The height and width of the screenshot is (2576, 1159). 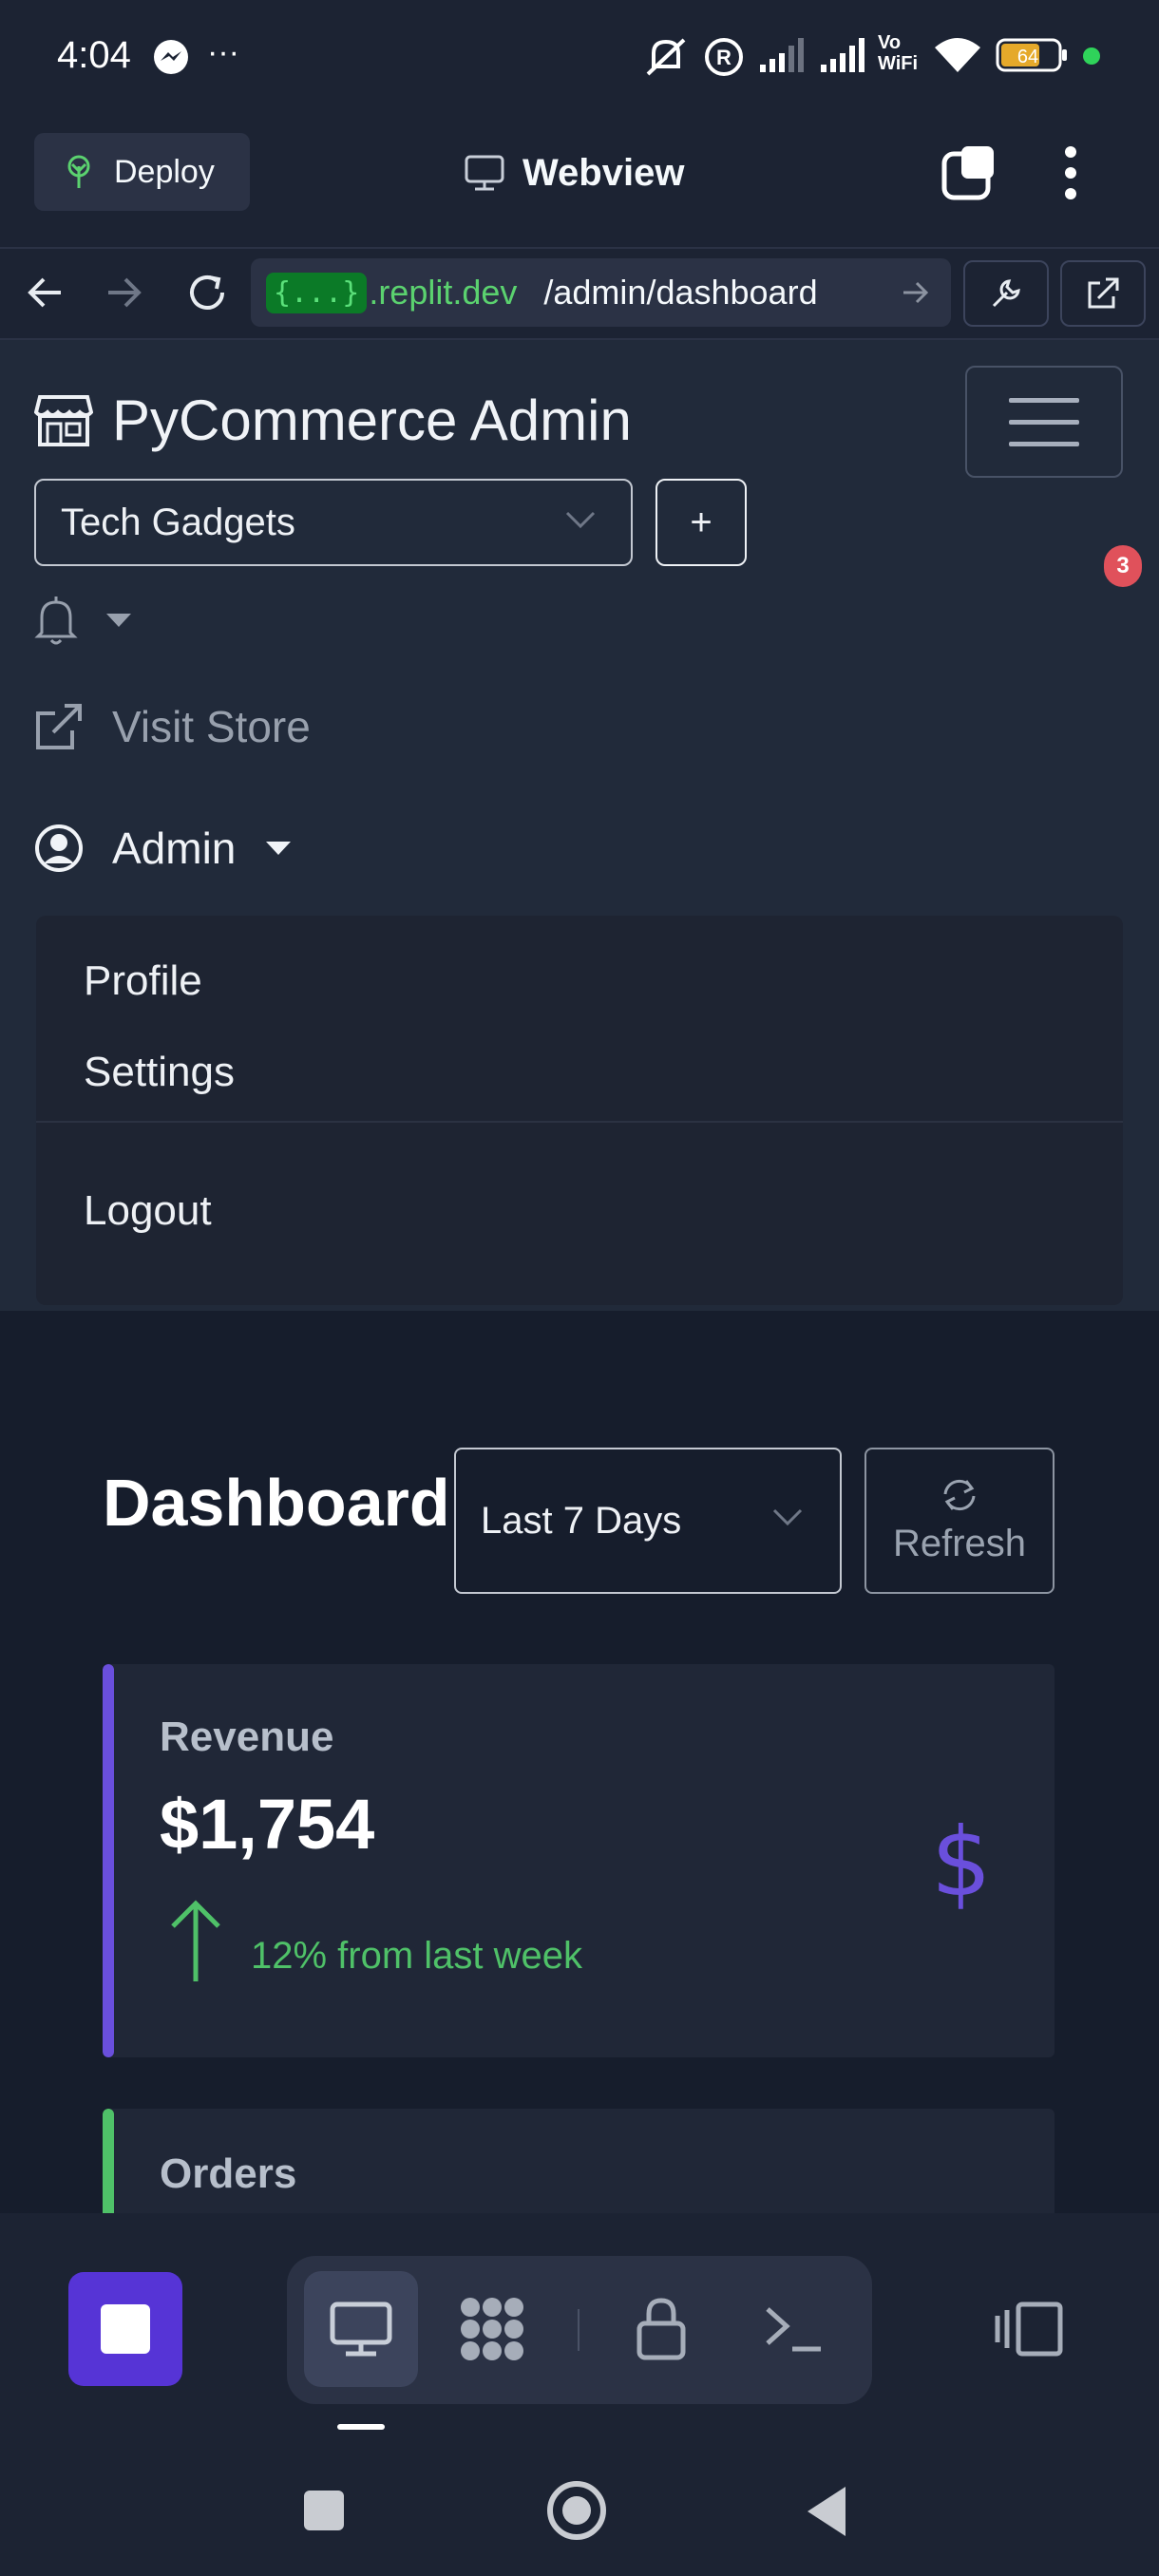 I want to click on card-label: Revenue, so click(x=247, y=1737).